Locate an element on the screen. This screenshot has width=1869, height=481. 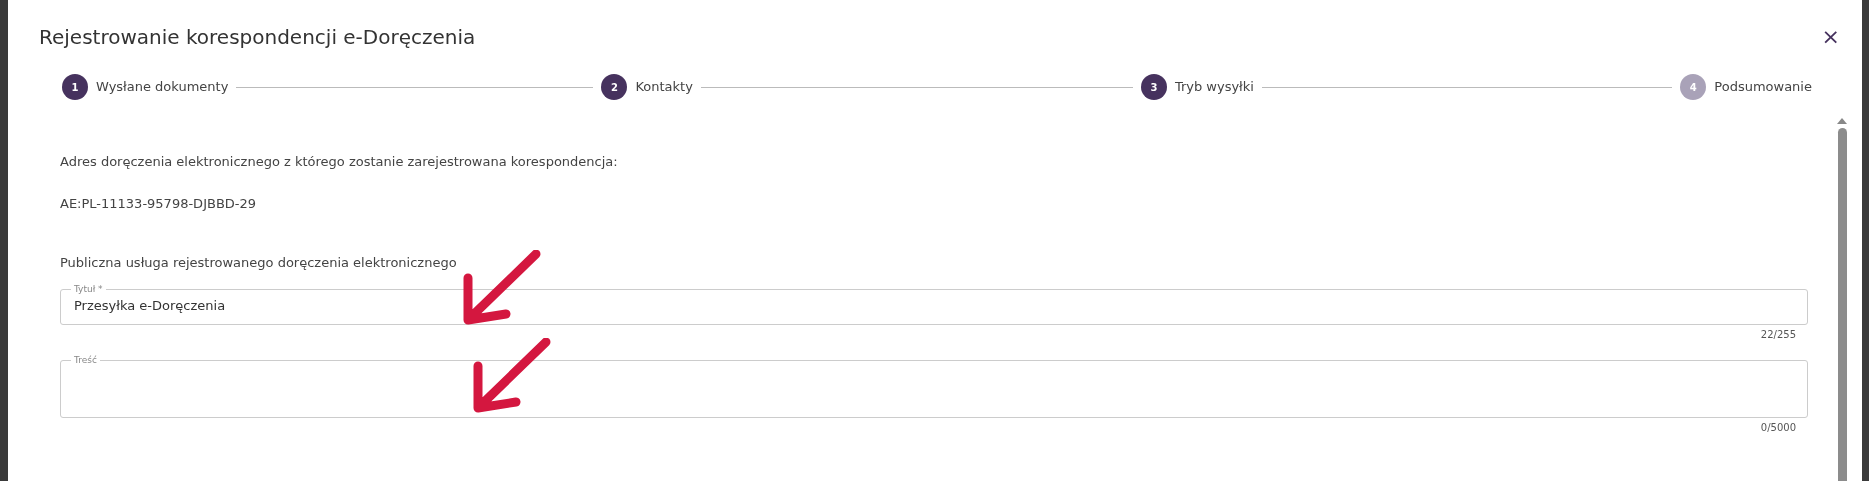
address-text: AE:PL-11133-95798-DJBBD-29 is located at coordinates (159, 203).